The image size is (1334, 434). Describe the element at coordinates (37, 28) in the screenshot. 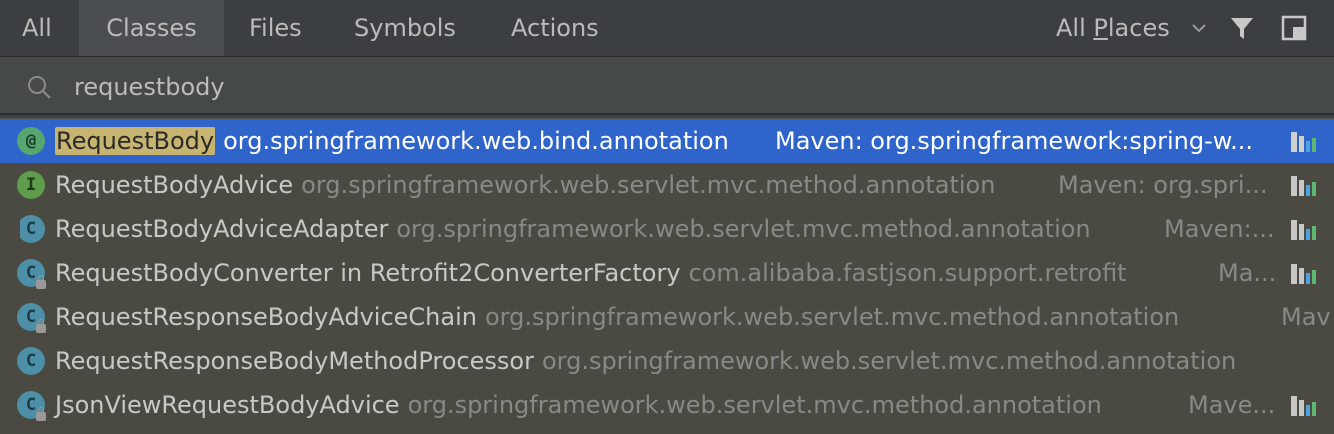

I see `tab-all: All` at that location.